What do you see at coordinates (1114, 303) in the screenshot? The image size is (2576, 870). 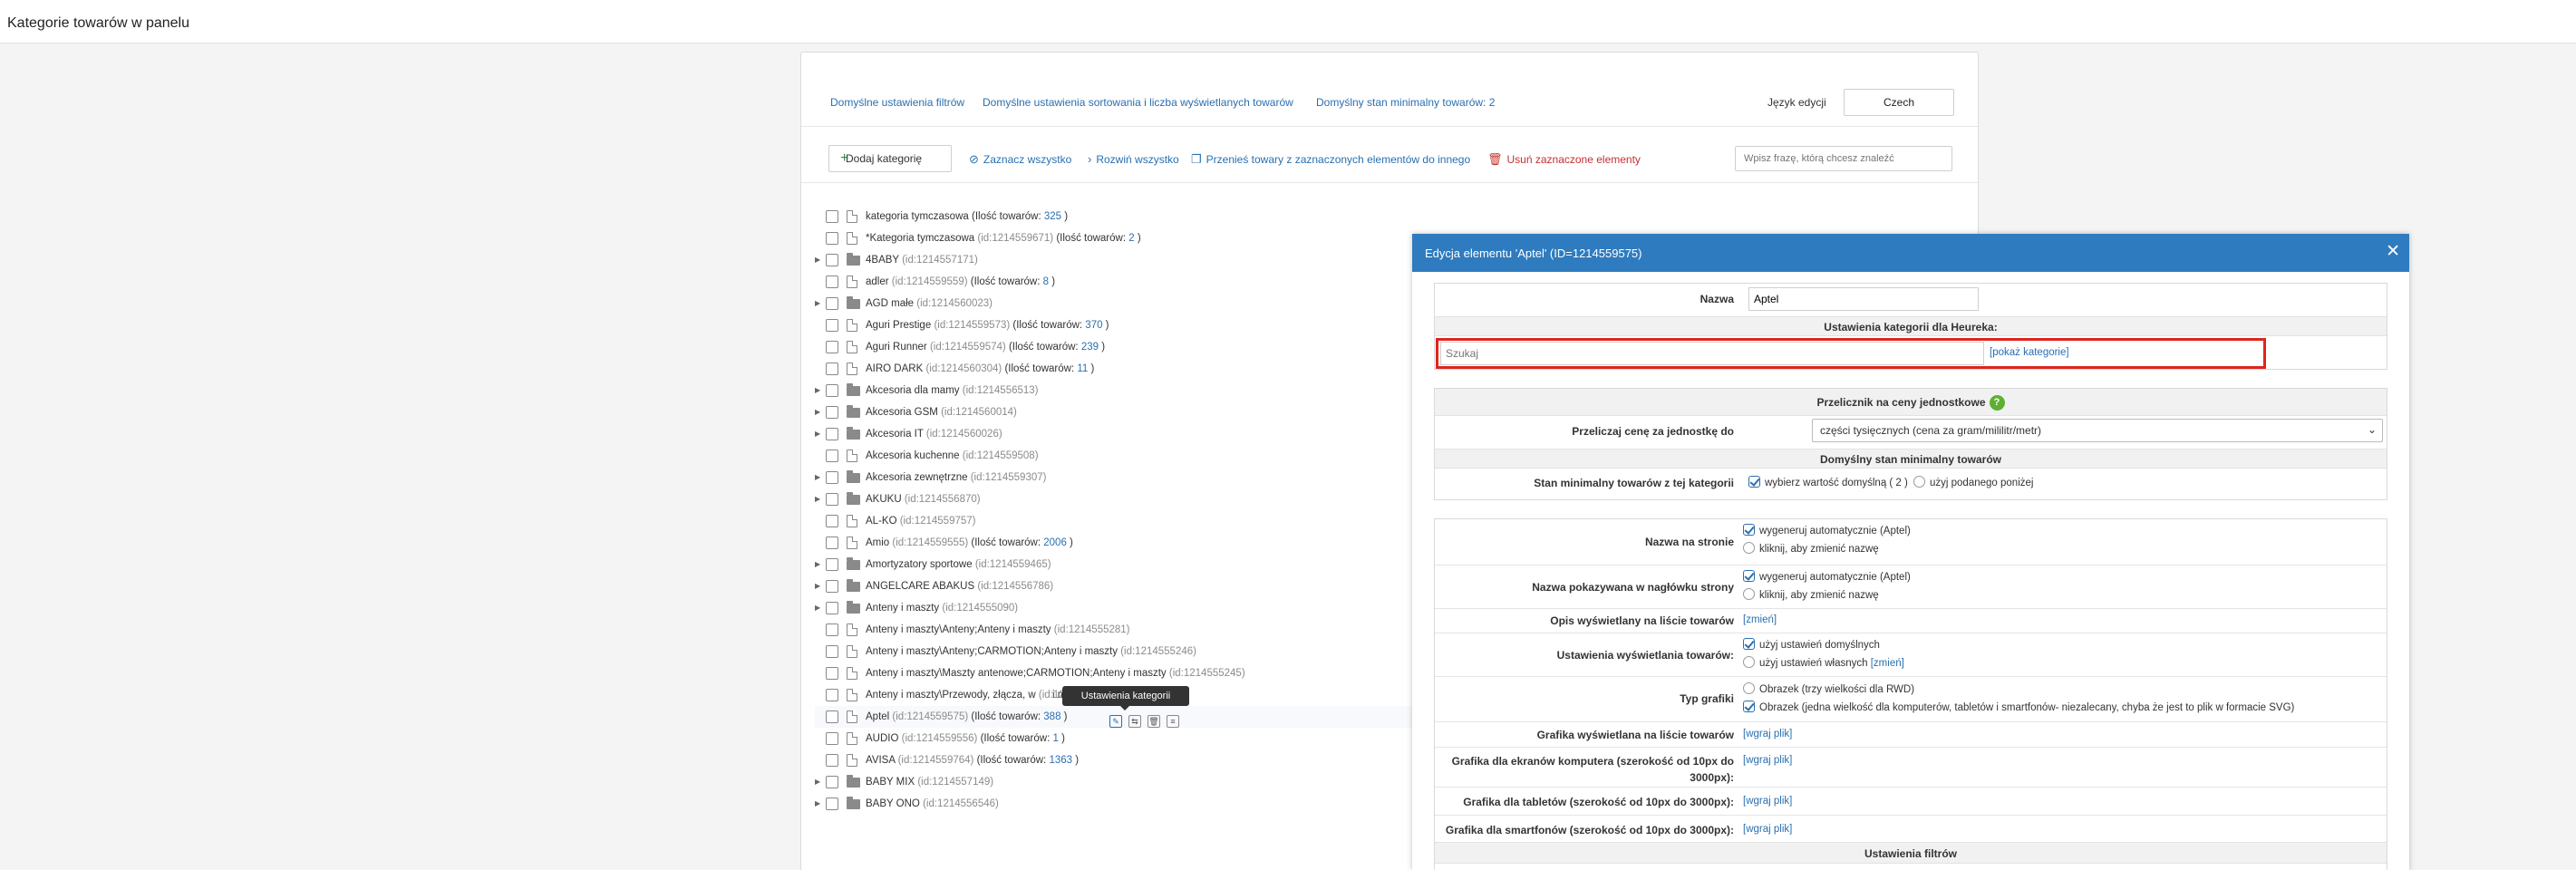 I see `tree-row: ▶ AGD małe (id:1214560023)` at bounding box center [1114, 303].